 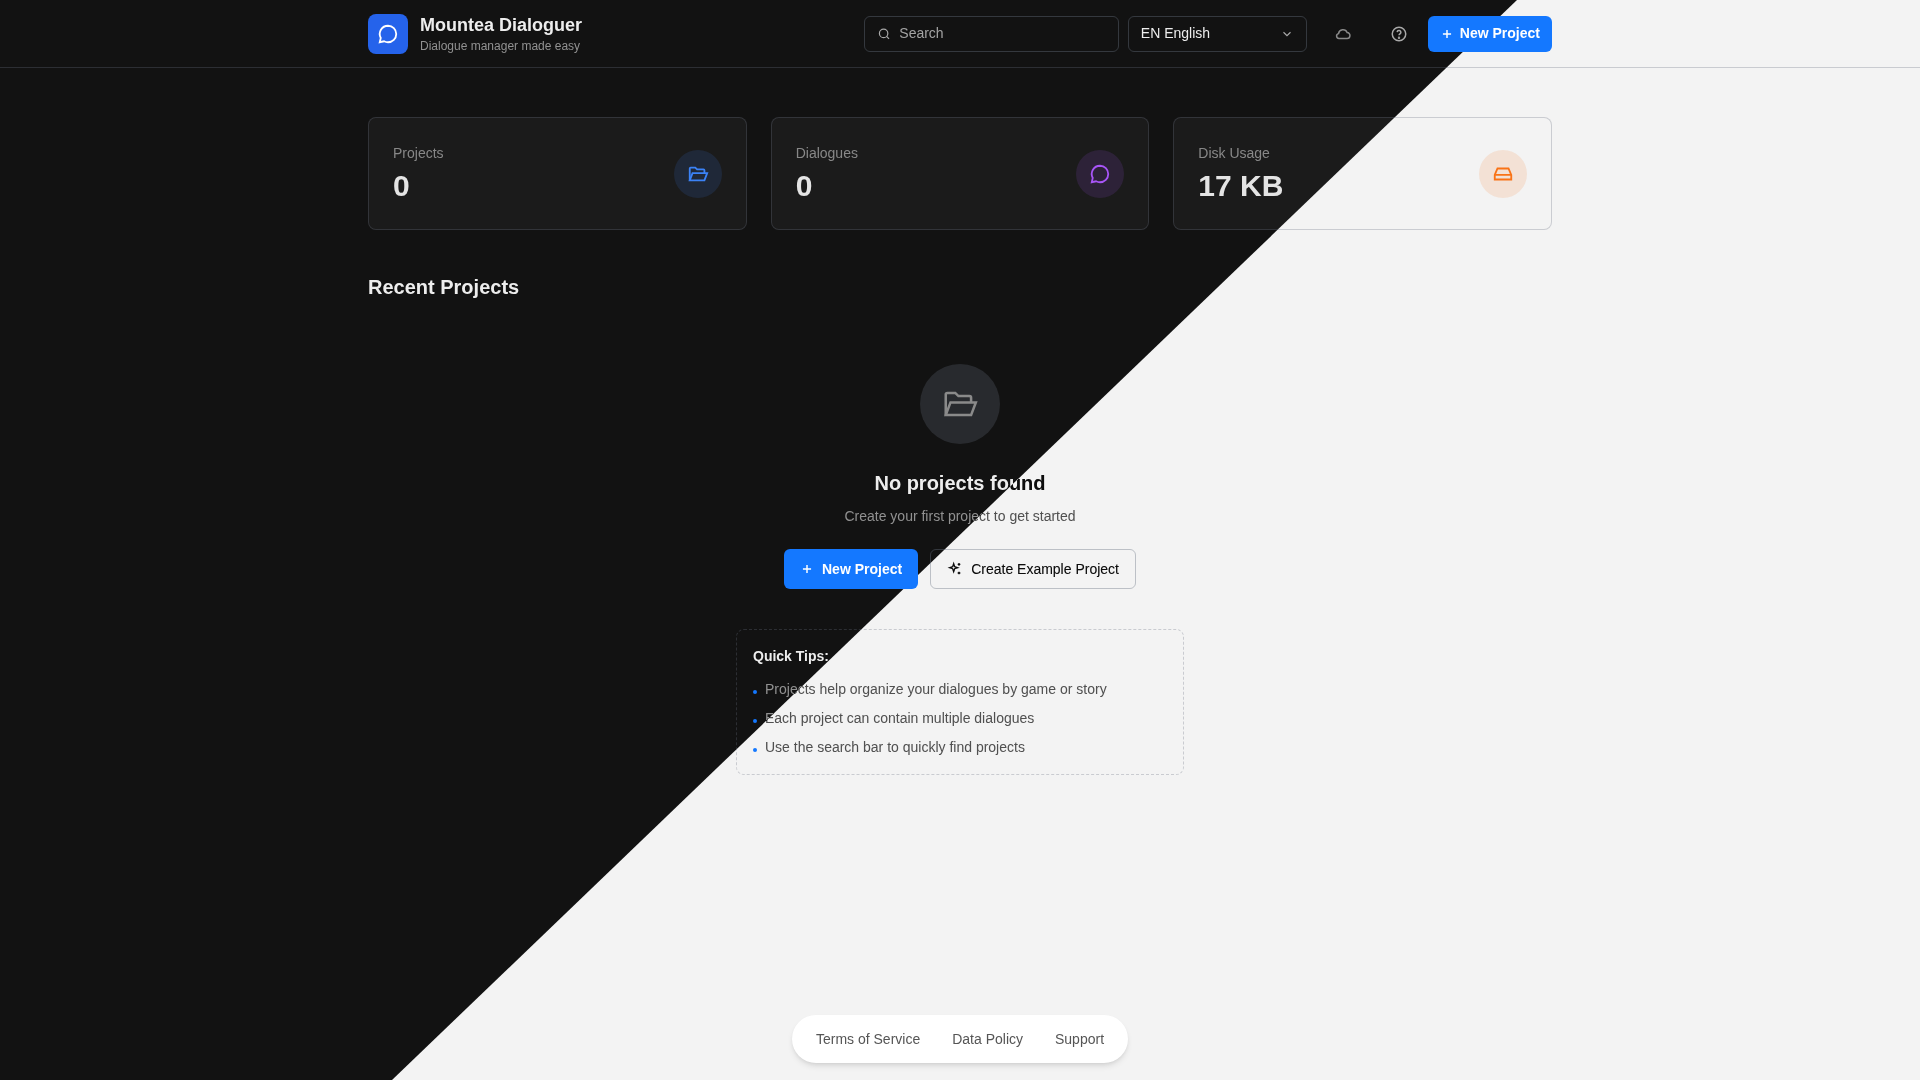 What do you see at coordinates (987, 1039) in the screenshot?
I see `footer-link: Data Policy` at bounding box center [987, 1039].